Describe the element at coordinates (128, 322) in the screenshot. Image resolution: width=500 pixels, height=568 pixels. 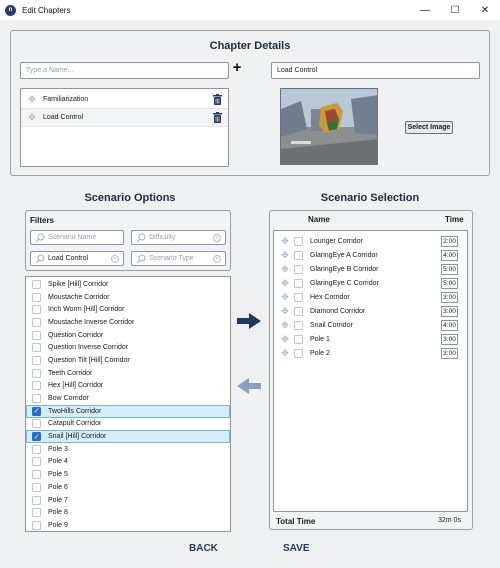
I see `scenario-option-item: Moustache Inverse Corridor` at that location.